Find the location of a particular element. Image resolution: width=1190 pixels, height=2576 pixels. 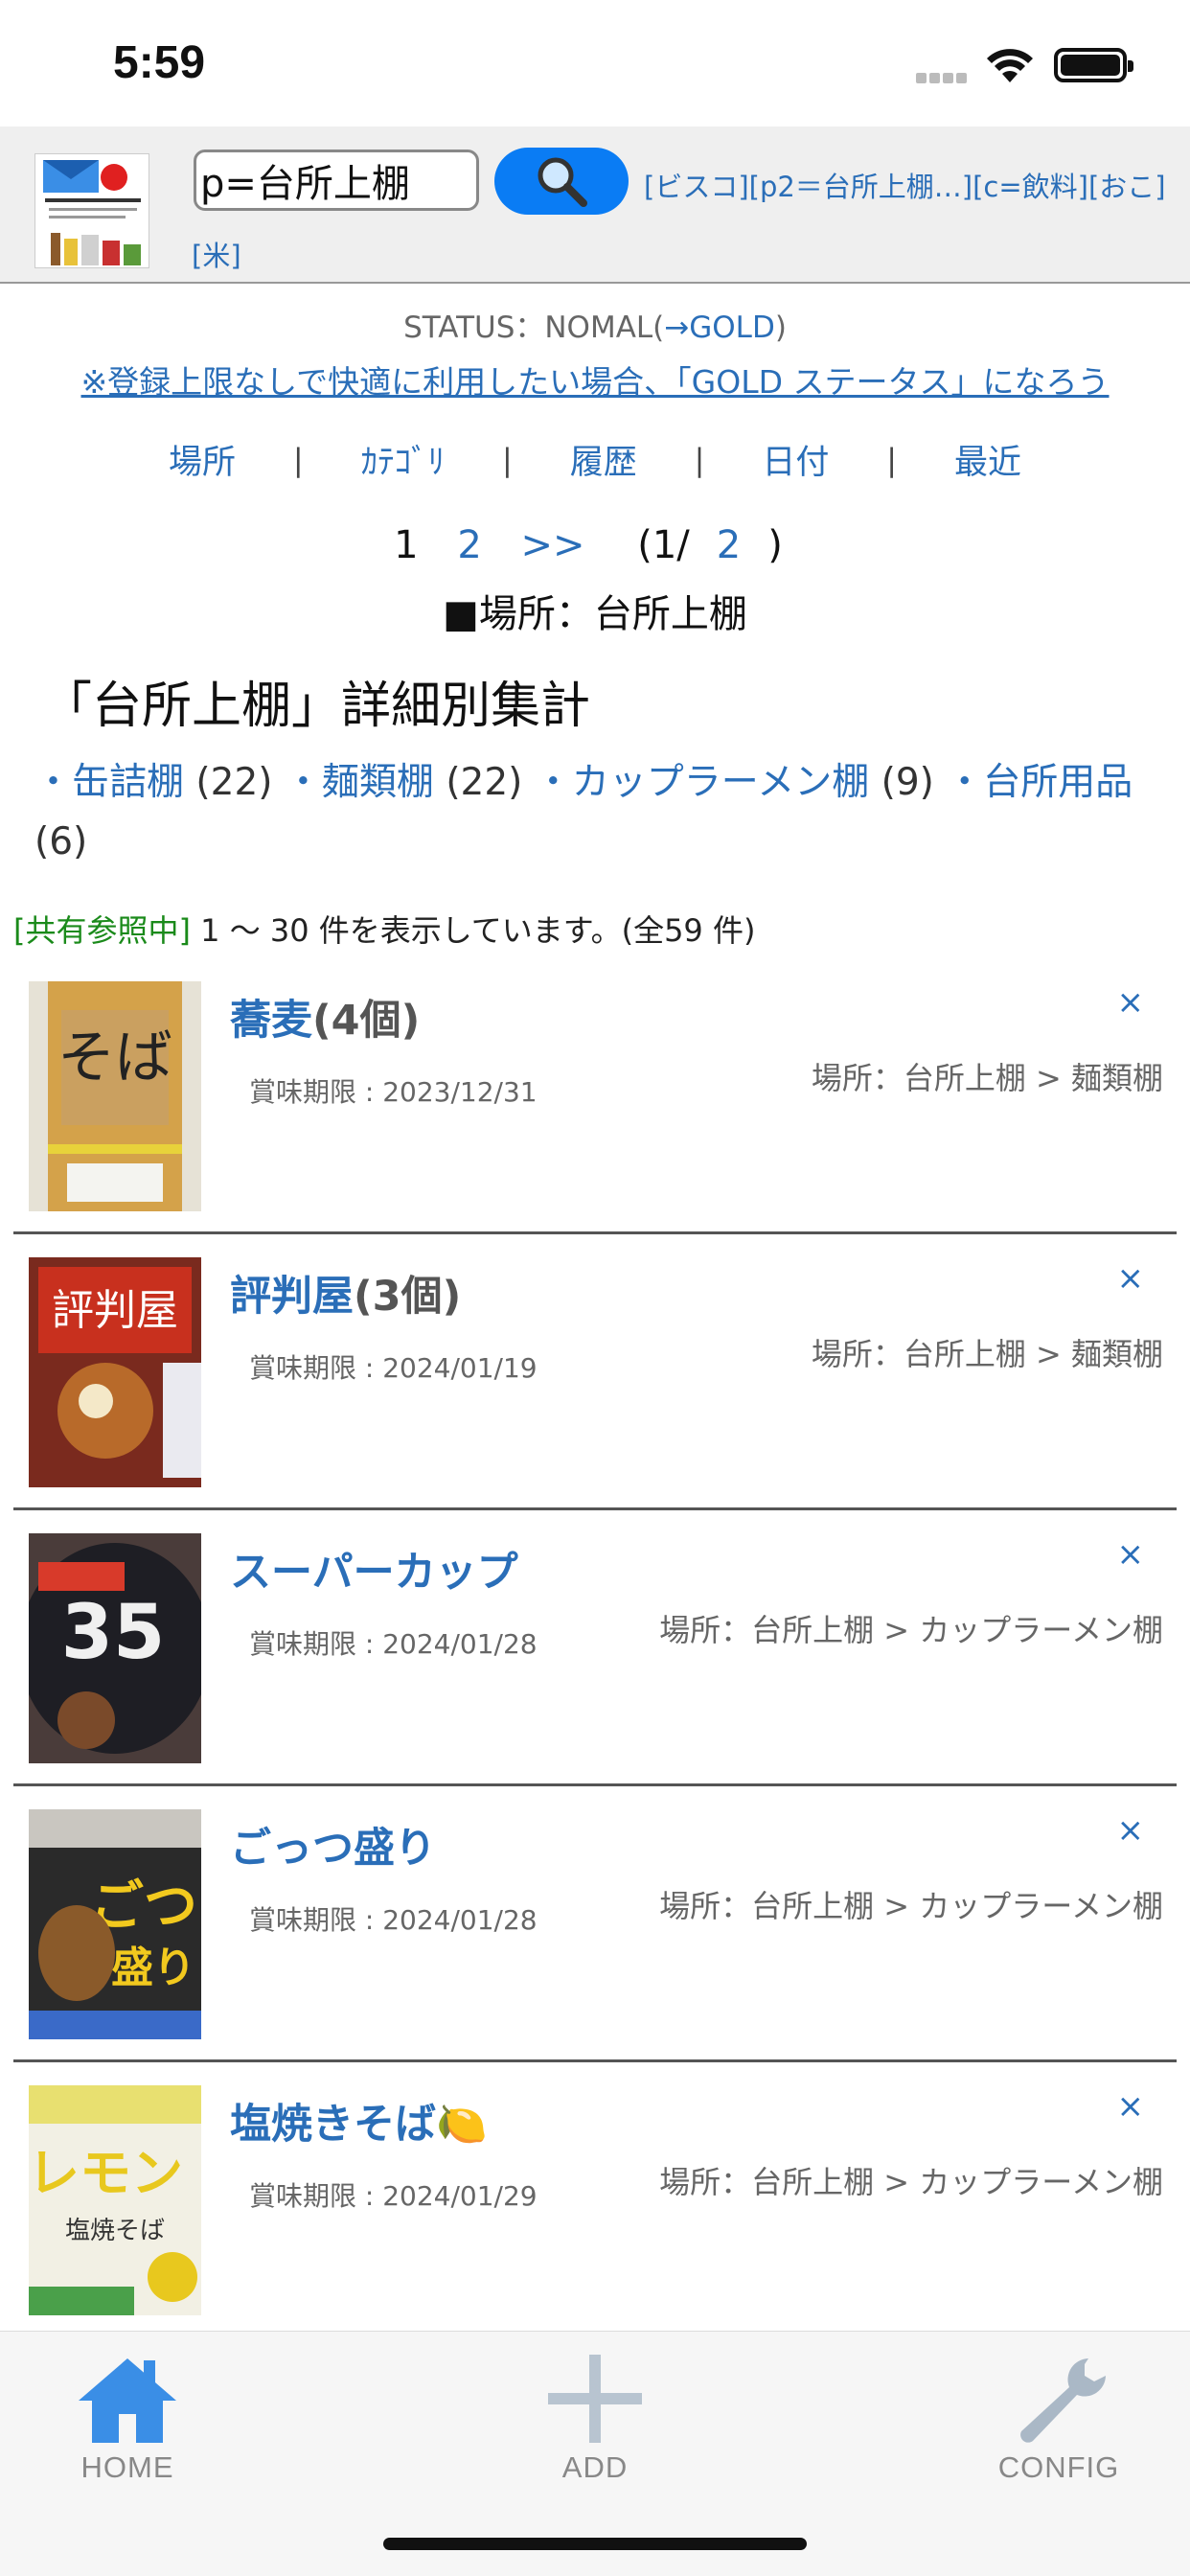

item-expiry: 賞味期限 : 2024/01/19 is located at coordinates (394, 1368).